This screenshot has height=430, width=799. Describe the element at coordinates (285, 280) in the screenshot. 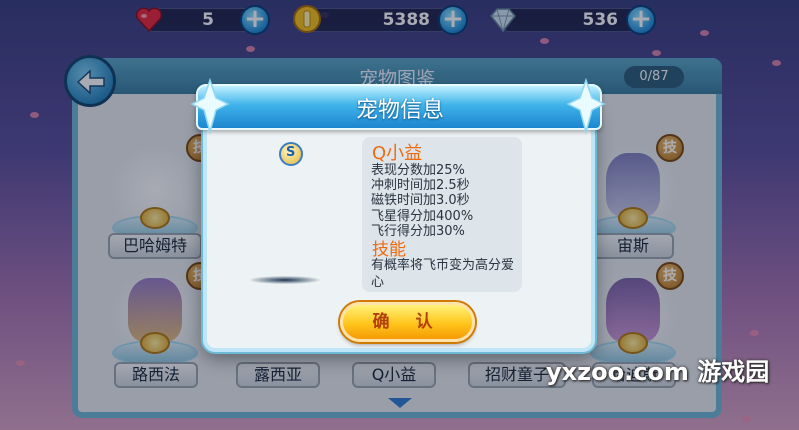

I see `pet-preview-shadow` at that location.